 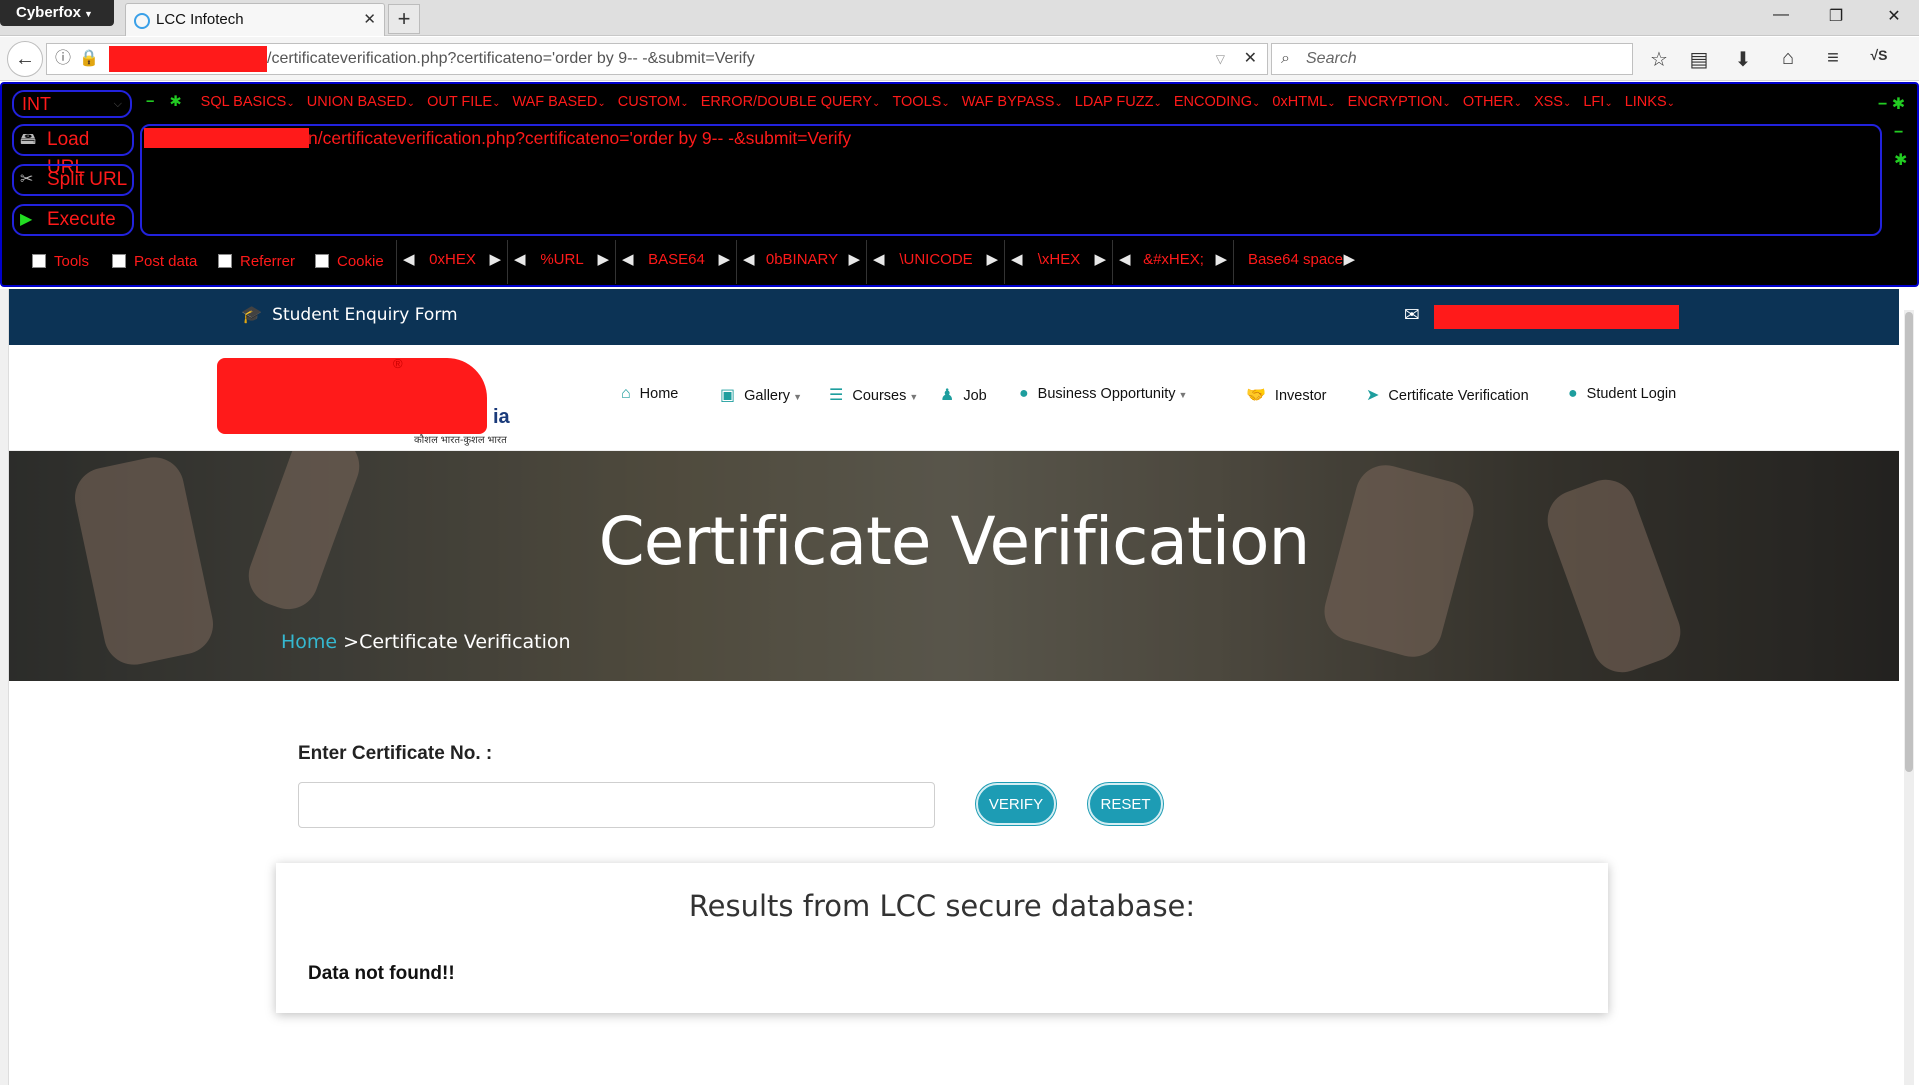 What do you see at coordinates (786, 102) in the screenshot?
I see `hackbar-menu-item: ERROR/DOUBLE QUERY` at bounding box center [786, 102].